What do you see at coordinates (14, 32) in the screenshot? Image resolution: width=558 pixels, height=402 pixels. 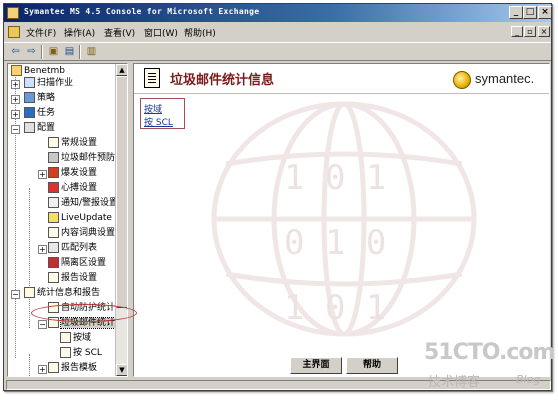 I see `mdi-document-icon` at bounding box center [14, 32].